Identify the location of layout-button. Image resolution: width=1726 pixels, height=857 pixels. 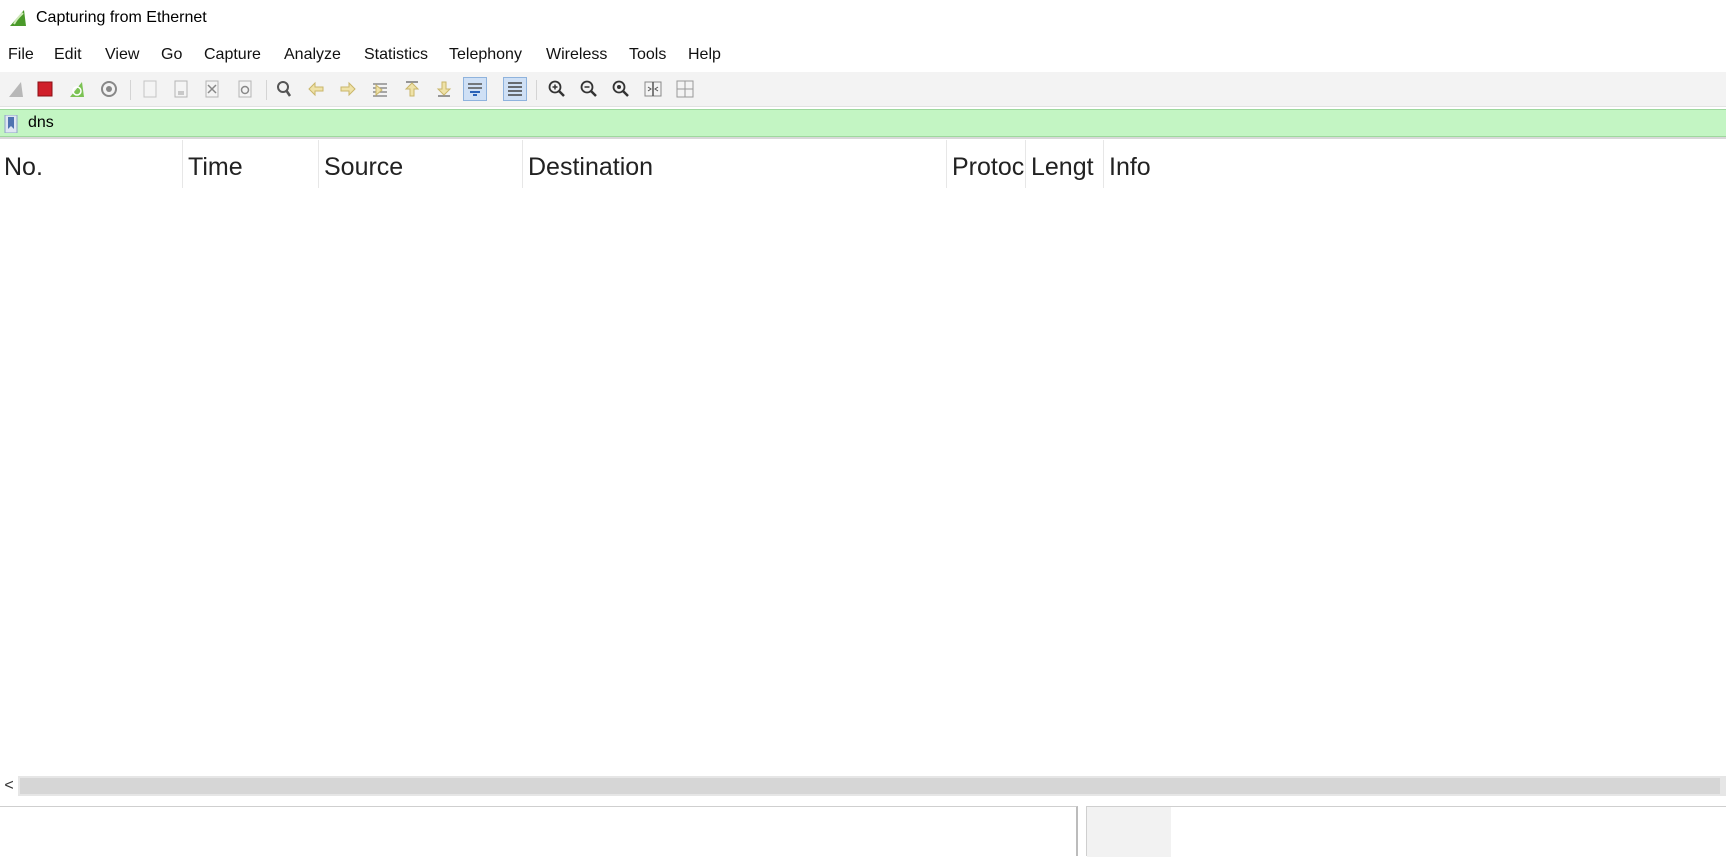
(685, 89).